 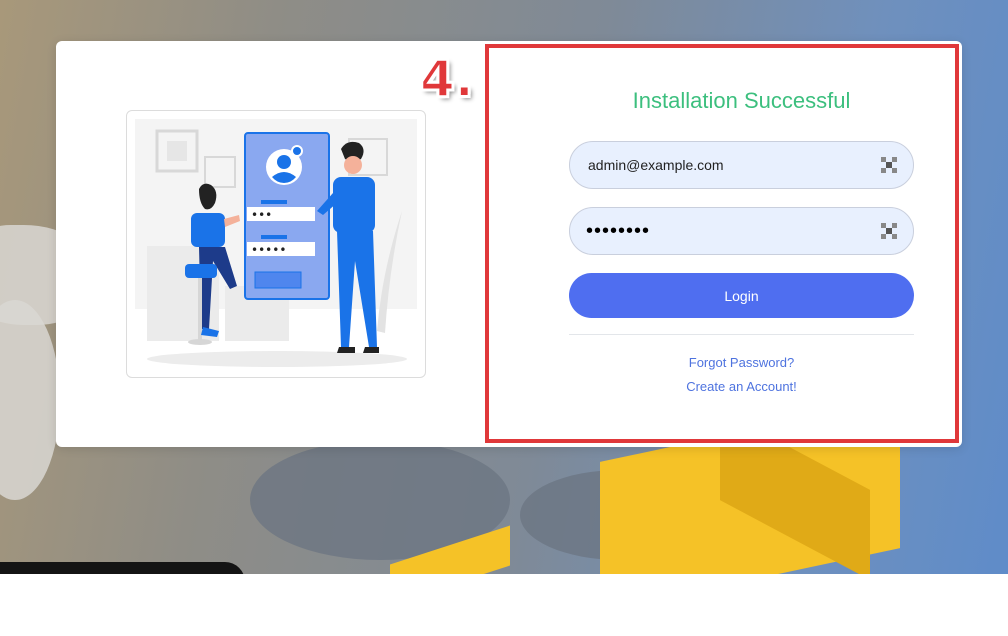 I want to click on email-field-container, so click(x=741, y=165).